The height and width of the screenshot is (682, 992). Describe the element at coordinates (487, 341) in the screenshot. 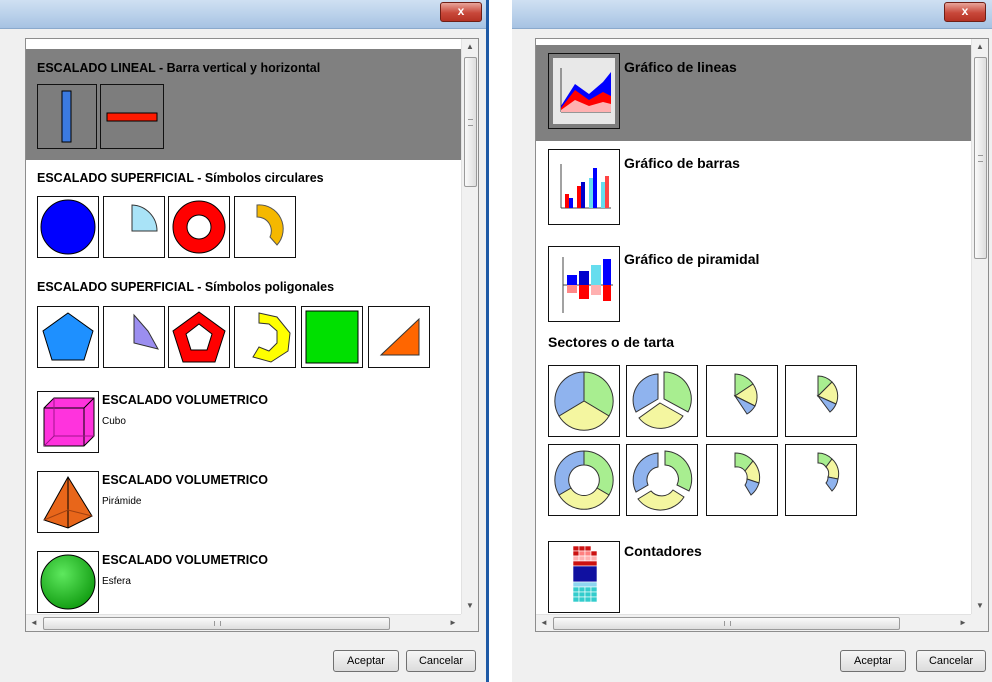

I see `window-divider` at that location.